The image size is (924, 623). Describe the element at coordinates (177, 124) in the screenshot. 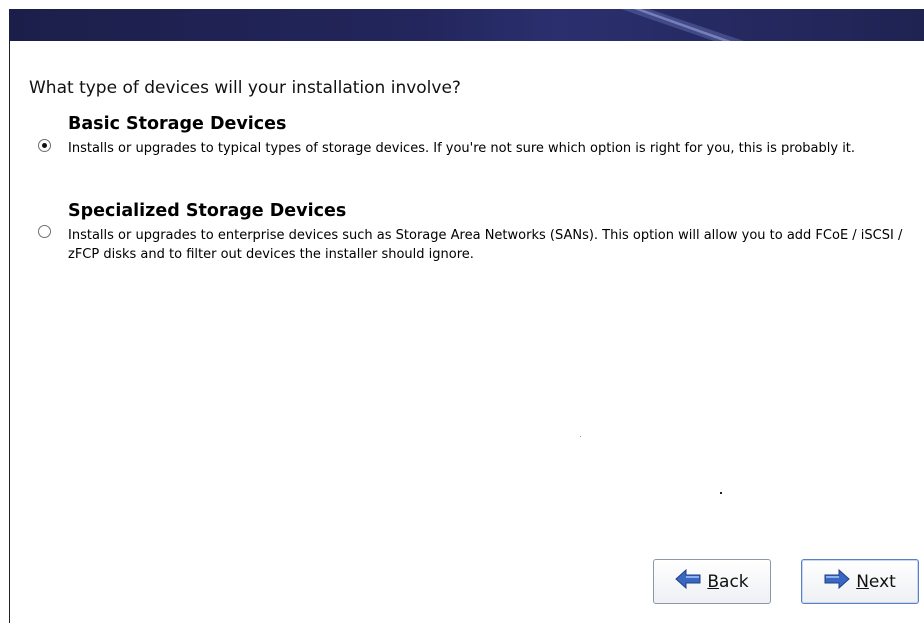

I see `option-title: Basic Storage Devices` at that location.